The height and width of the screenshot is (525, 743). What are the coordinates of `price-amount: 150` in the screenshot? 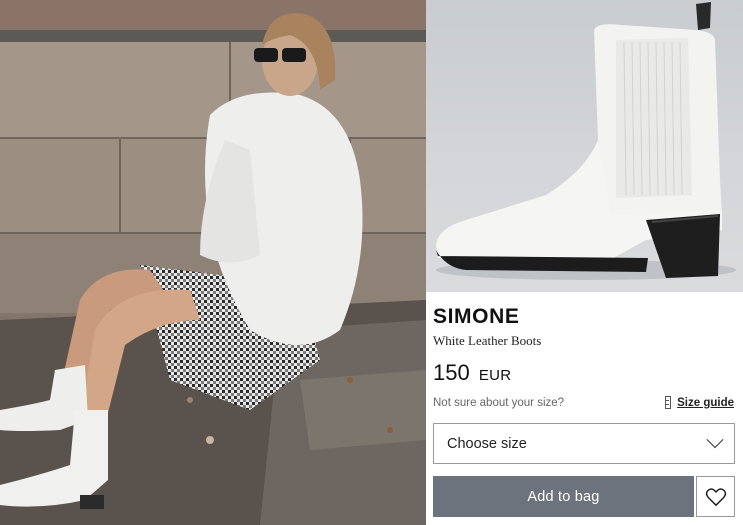 It's located at (451, 372).